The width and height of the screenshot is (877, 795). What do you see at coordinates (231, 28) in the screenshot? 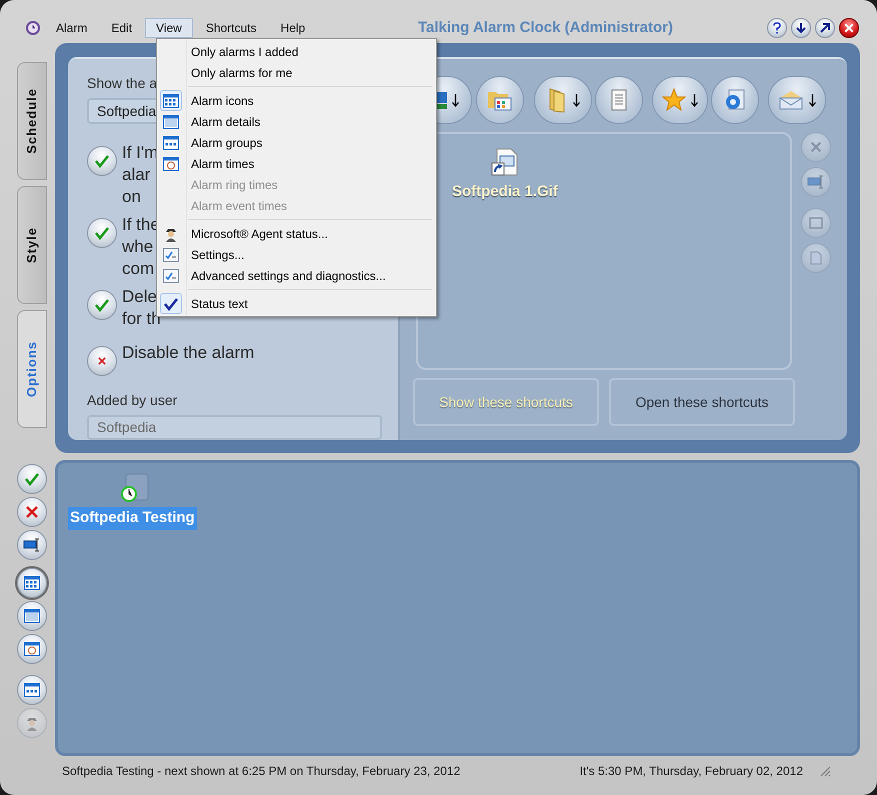
I see `menu-bar-item: Shortcuts` at bounding box center [231, 28].